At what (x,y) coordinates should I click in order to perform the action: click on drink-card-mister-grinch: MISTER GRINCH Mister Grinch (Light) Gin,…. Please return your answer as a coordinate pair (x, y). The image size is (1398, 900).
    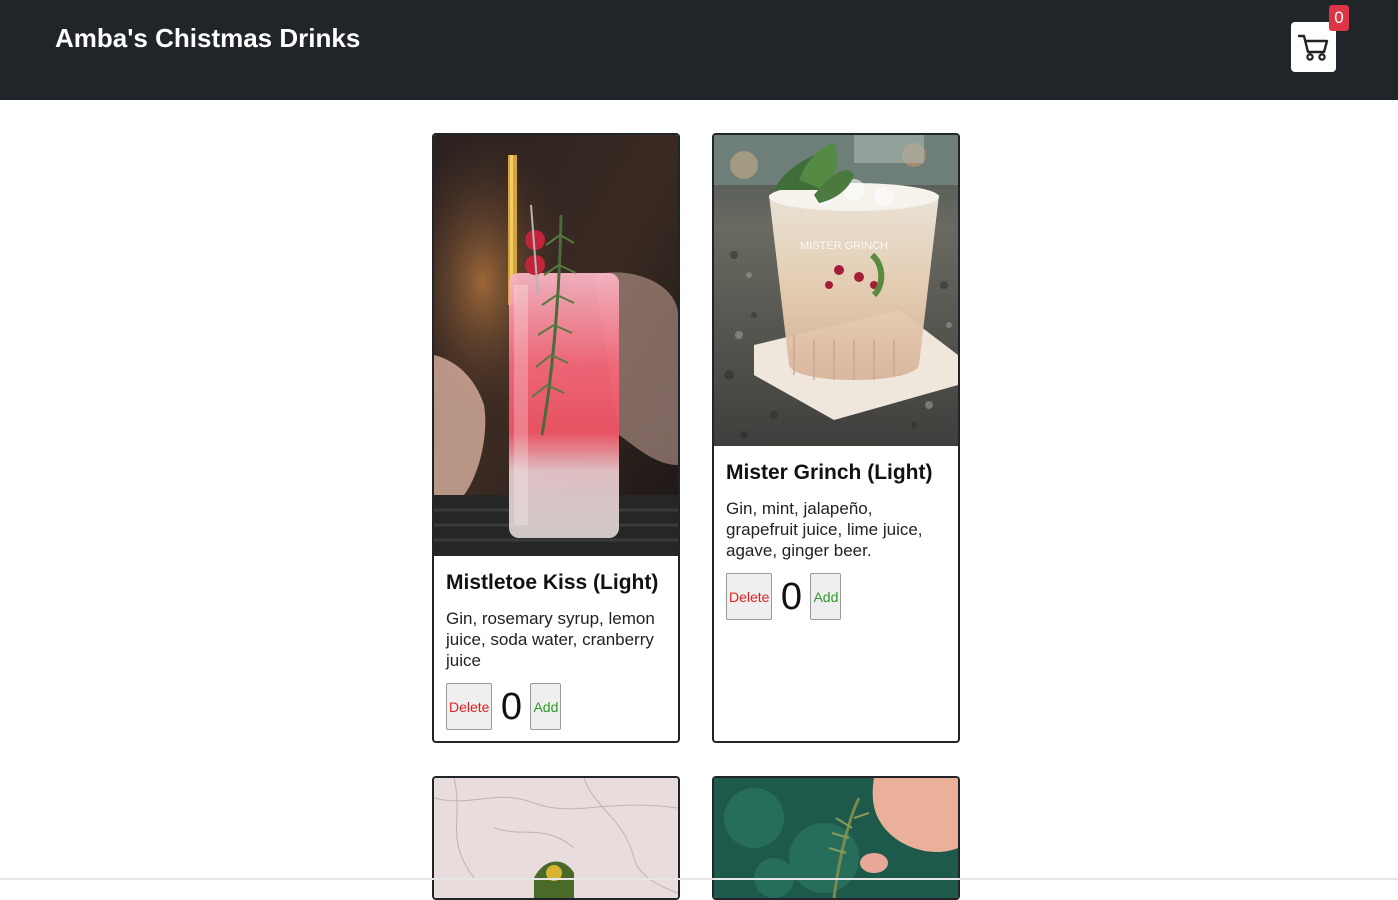
    Looking at the image, I should click on (836, 438).